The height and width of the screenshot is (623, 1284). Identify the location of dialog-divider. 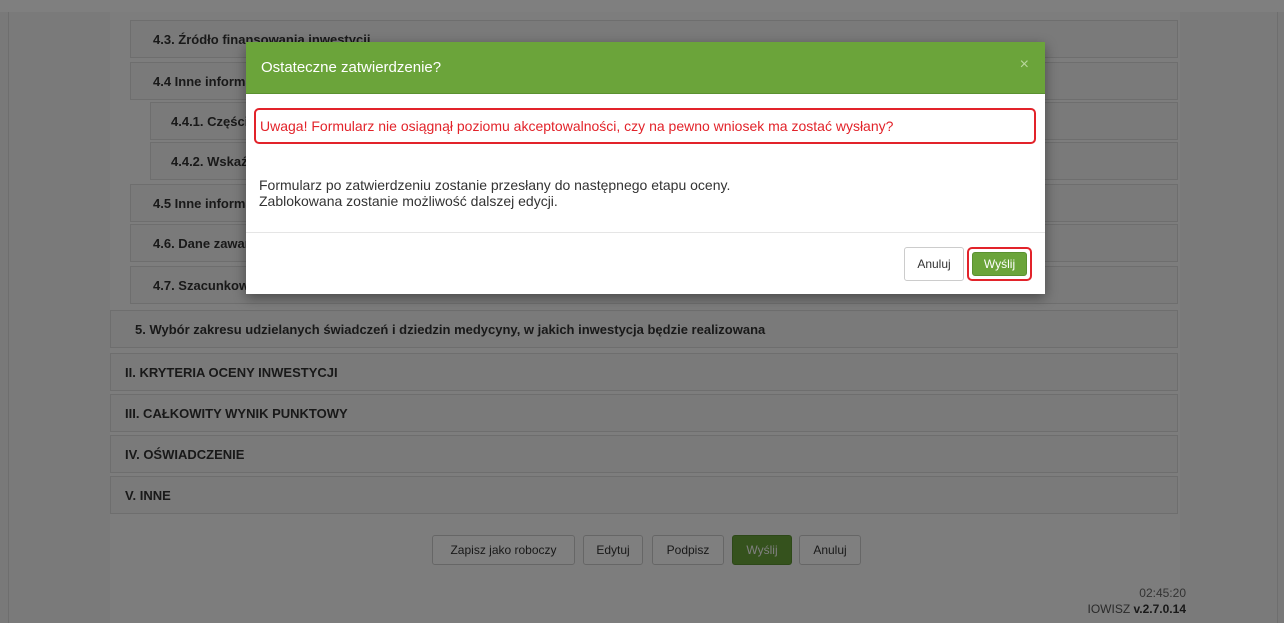
(645, 232).